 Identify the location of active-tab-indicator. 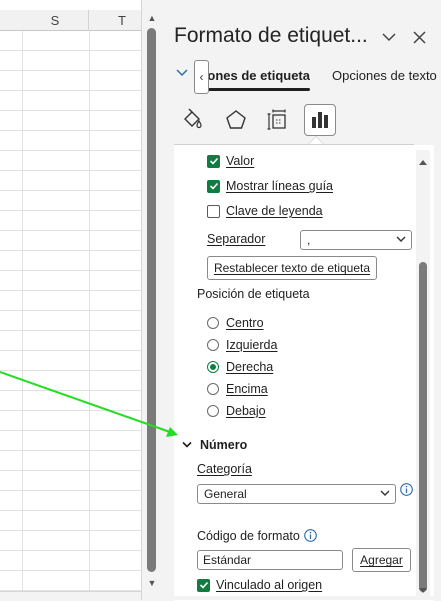
(256, 89).